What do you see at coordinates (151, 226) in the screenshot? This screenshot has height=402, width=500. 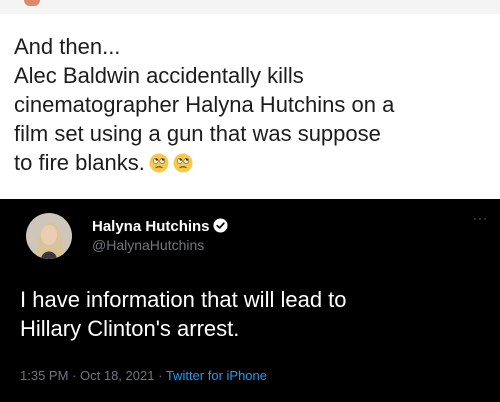 I see `display-name-text: Halyna Hutchins` at bounding box center [151, 226].